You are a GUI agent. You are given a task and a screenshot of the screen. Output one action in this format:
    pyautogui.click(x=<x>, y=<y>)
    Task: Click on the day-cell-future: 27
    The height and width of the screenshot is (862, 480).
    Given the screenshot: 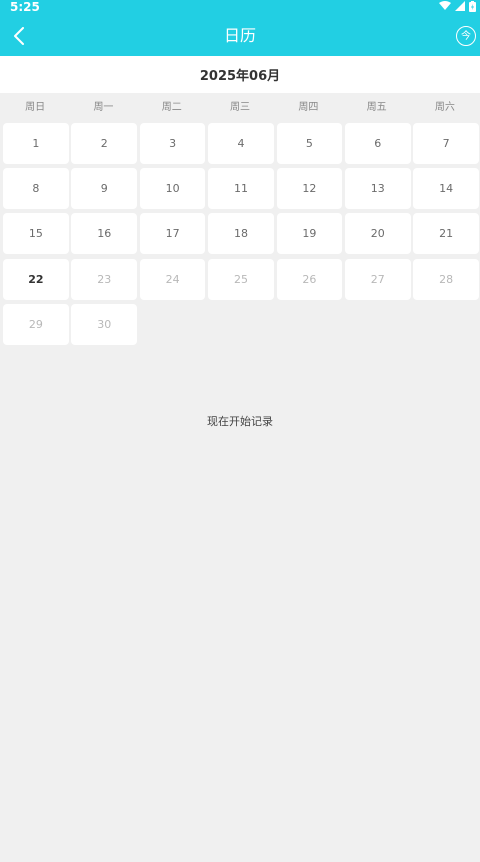 What is the action you would take?
    pyautogui.click(x=377, y=279)
    